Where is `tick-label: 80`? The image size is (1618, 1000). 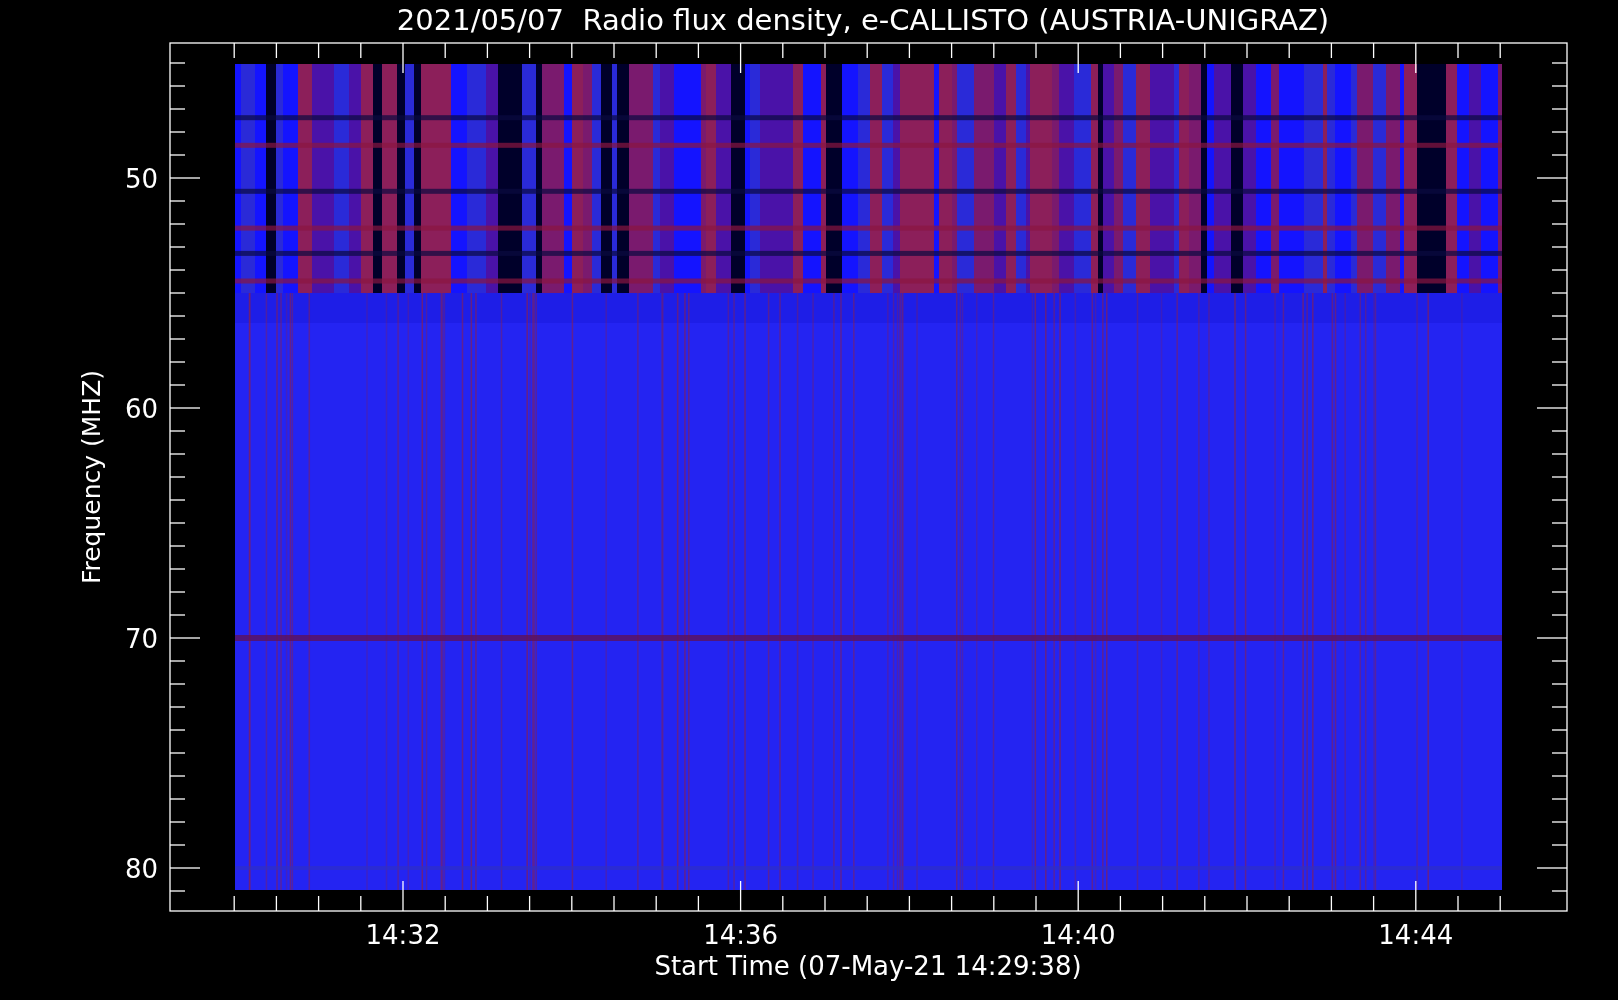
tick-label: 80 is located at coordinates (141, 869).